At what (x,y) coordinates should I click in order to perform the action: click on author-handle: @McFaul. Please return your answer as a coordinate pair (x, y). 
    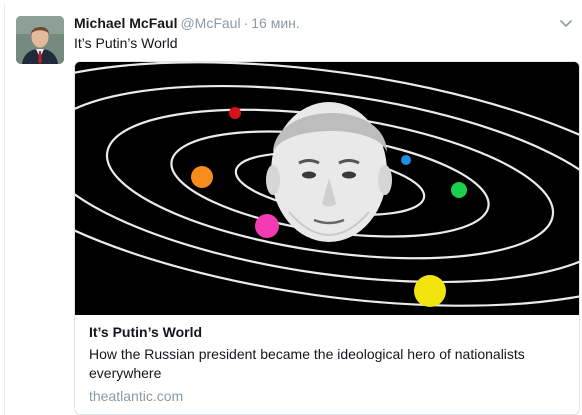
    Looking at the image, I should click on (210, 23).